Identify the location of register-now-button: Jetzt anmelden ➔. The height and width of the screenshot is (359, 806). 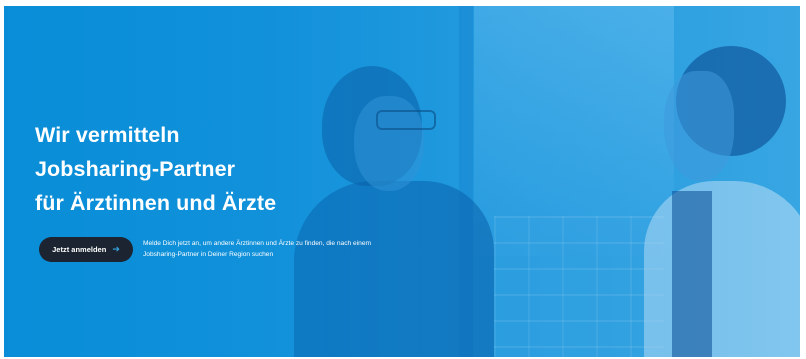
(86, 249).